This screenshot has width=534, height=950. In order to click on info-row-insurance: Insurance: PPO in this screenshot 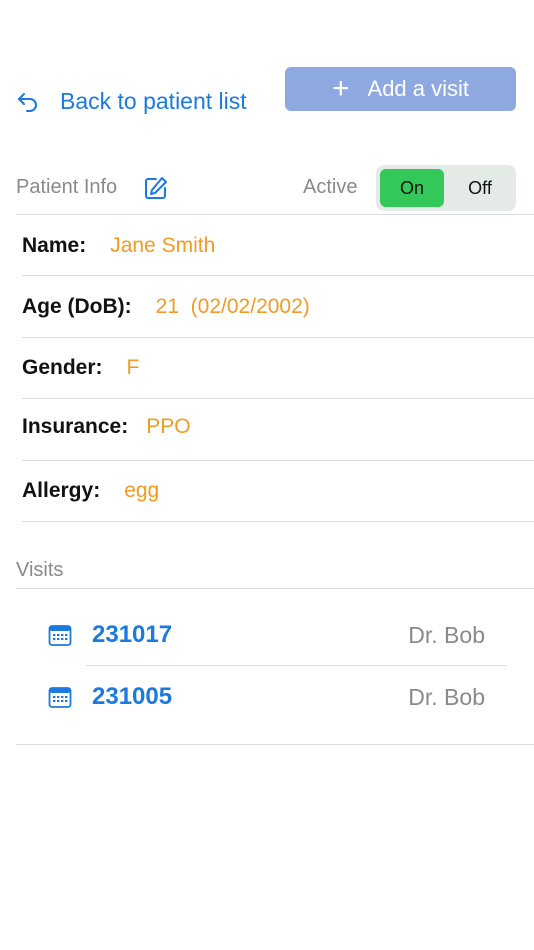, I will do `click(106, 427)`.